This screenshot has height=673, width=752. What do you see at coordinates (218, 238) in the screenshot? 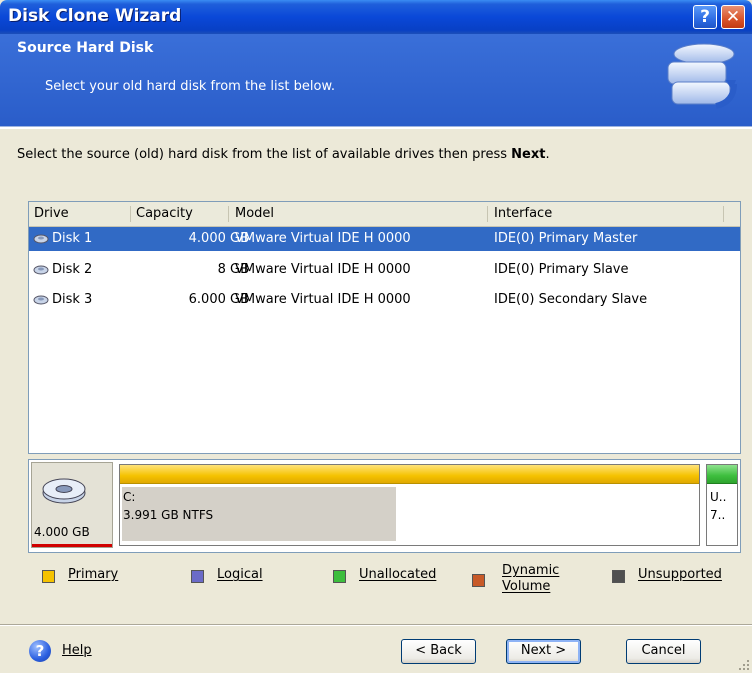
I see `capacity-cell: 4.000 GB` at bounding box center [218, 238].